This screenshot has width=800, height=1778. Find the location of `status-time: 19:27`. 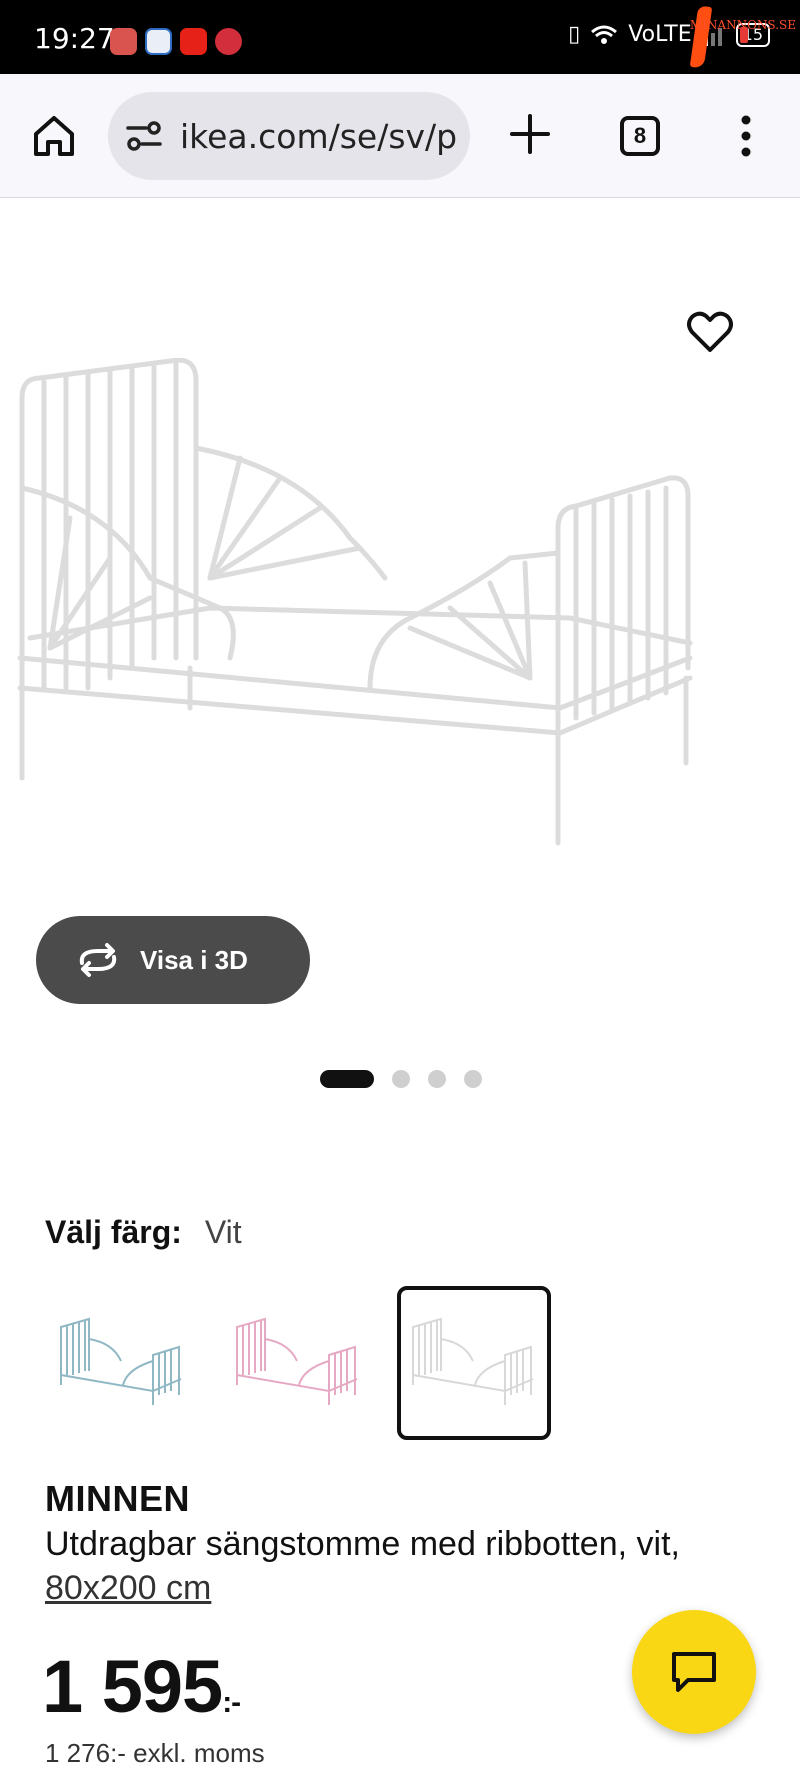

status-time: 19:27 is located at coordinates (74, 38).